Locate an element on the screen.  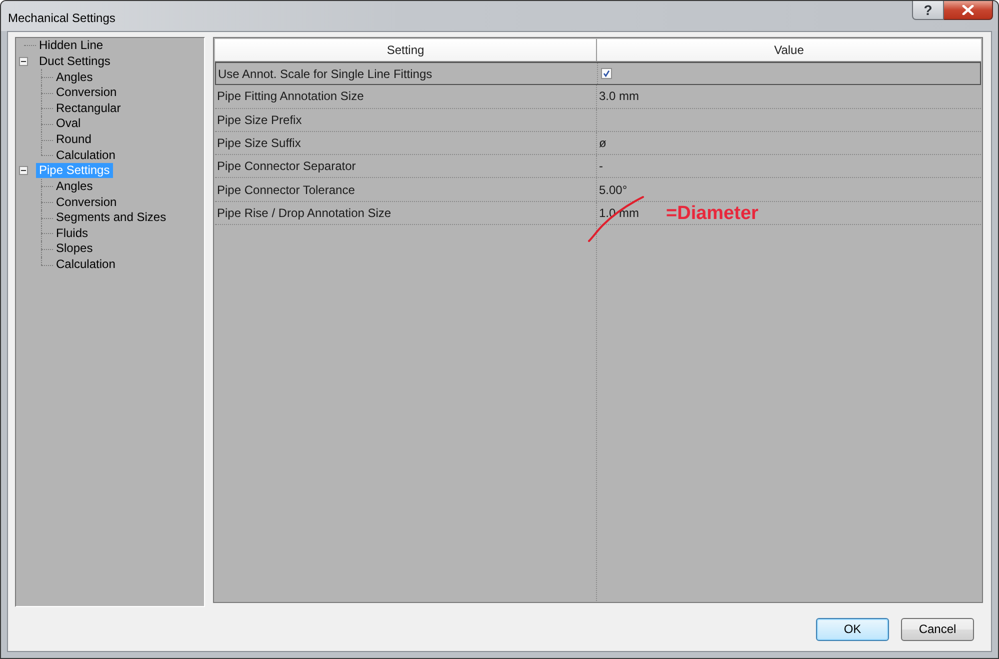
table-row: Pipe Size Suffix ø is located at coordinates (598, 144).